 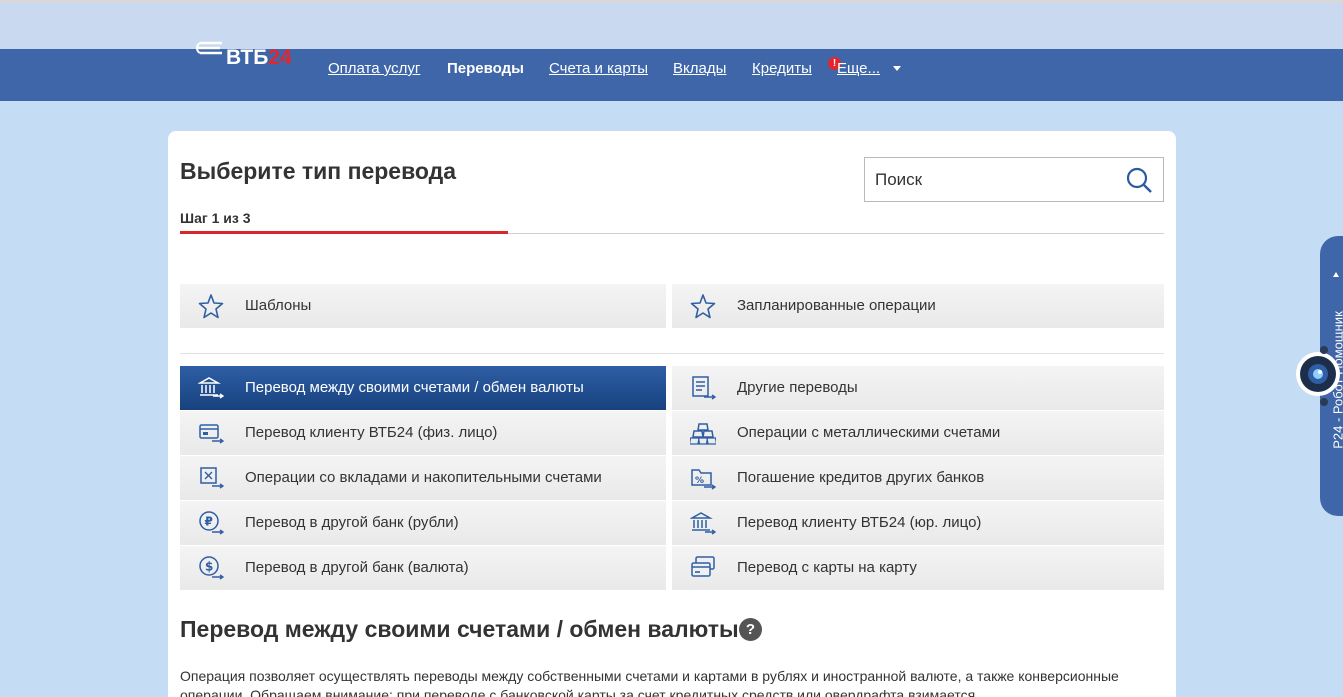 I want to click on bank-transfer-icon, so click(x=211, y=388).